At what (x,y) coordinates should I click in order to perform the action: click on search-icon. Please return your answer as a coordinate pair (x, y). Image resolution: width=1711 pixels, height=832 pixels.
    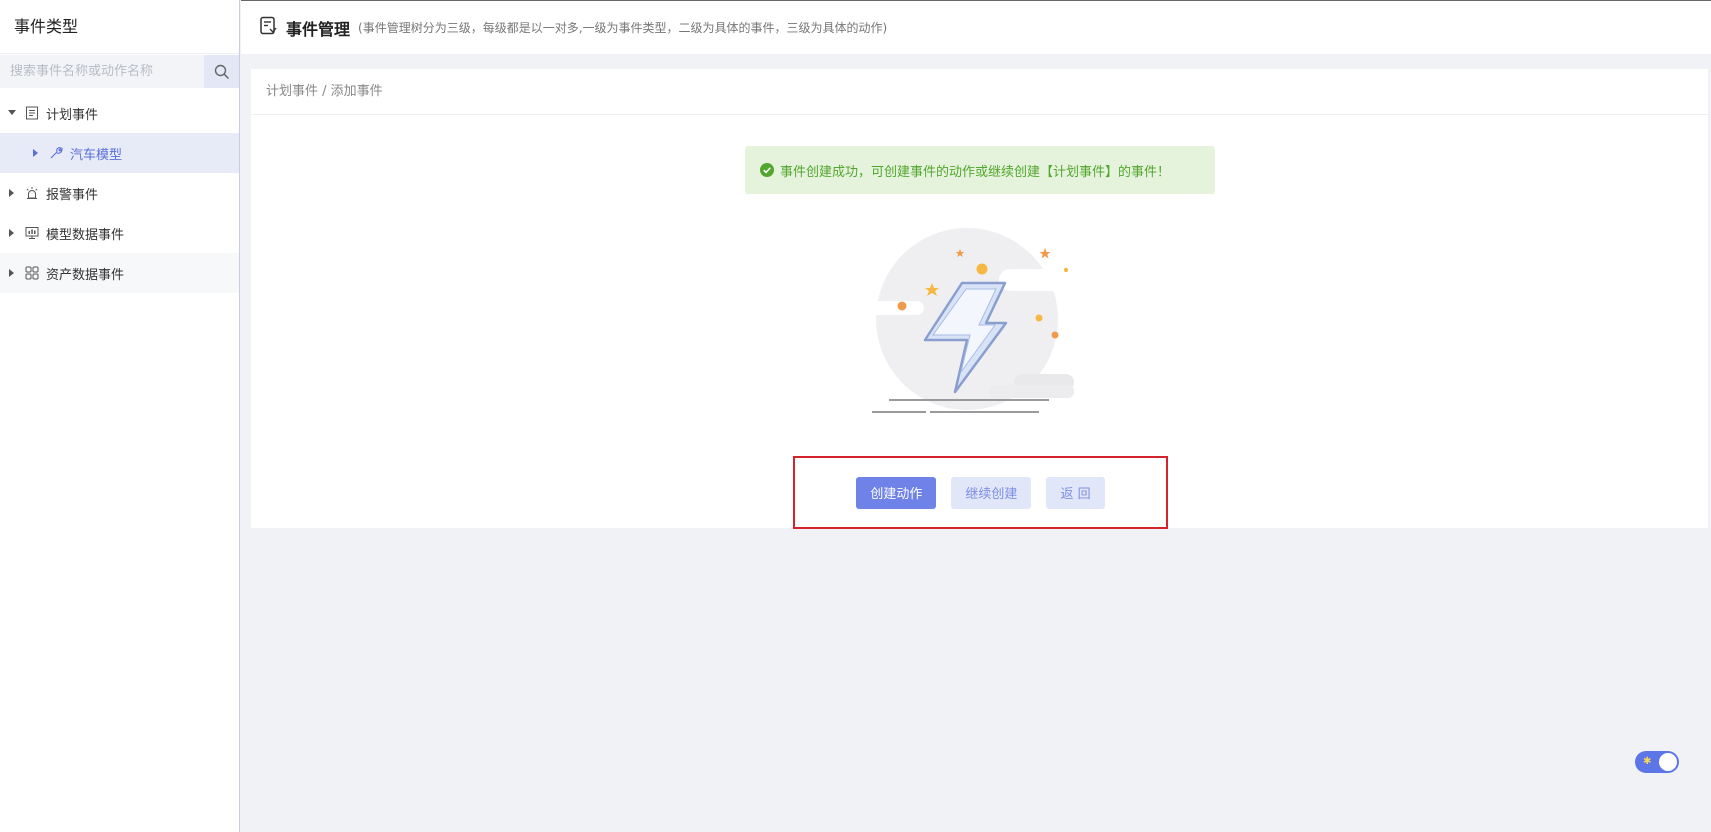
    Looking at the image, I should click on (221, 71).